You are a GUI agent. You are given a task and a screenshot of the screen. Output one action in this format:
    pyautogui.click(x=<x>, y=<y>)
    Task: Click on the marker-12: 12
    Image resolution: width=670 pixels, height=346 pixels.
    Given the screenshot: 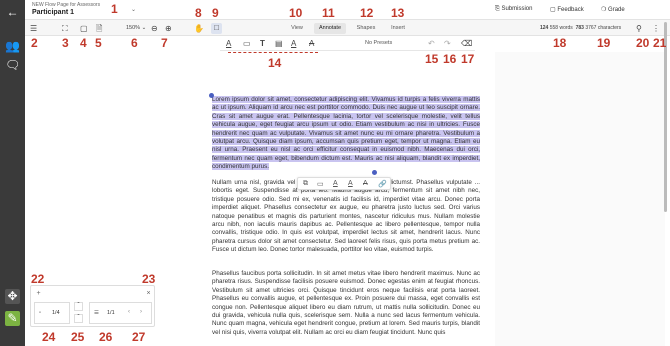 What is the action you would take?
    pyautogui.click(x=367, y=13)
    